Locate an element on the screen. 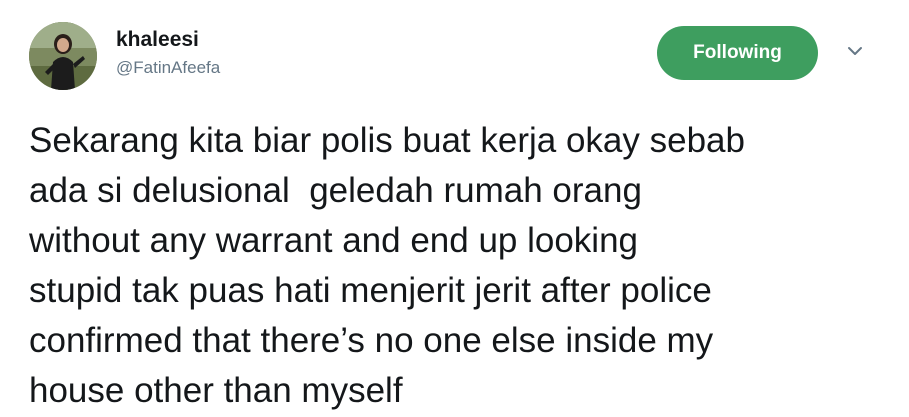  avatar is located at coordinates (63, 56).